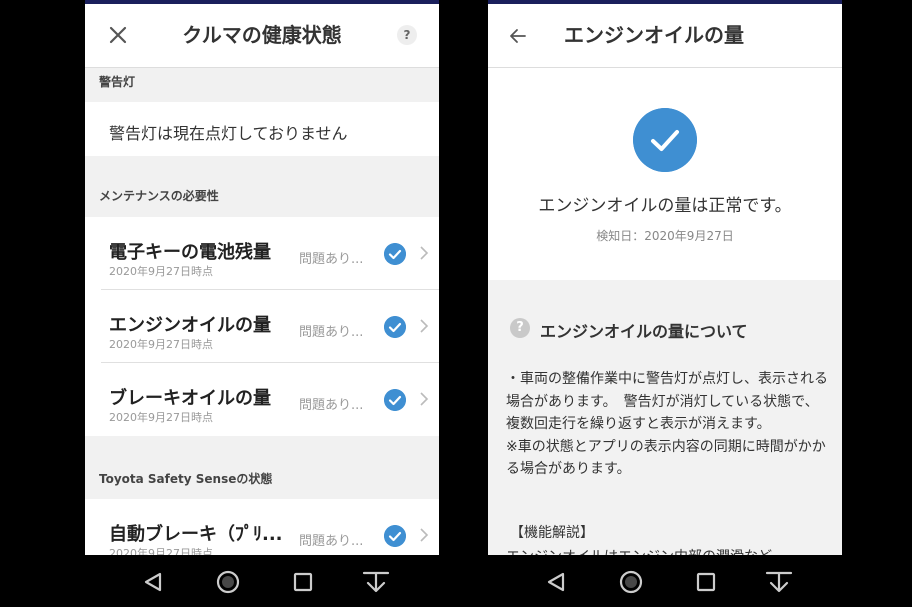 Image resolution: width=912 pixels, height=607 pixels. I want to click on detected-date: 検知日：2020年9月27日, so click(665, 236).